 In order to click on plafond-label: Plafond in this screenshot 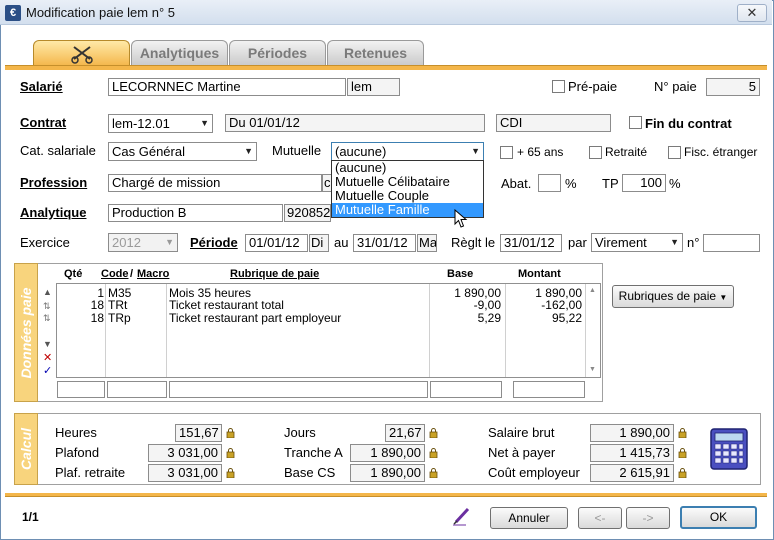, I will do `click(77, 452)`.